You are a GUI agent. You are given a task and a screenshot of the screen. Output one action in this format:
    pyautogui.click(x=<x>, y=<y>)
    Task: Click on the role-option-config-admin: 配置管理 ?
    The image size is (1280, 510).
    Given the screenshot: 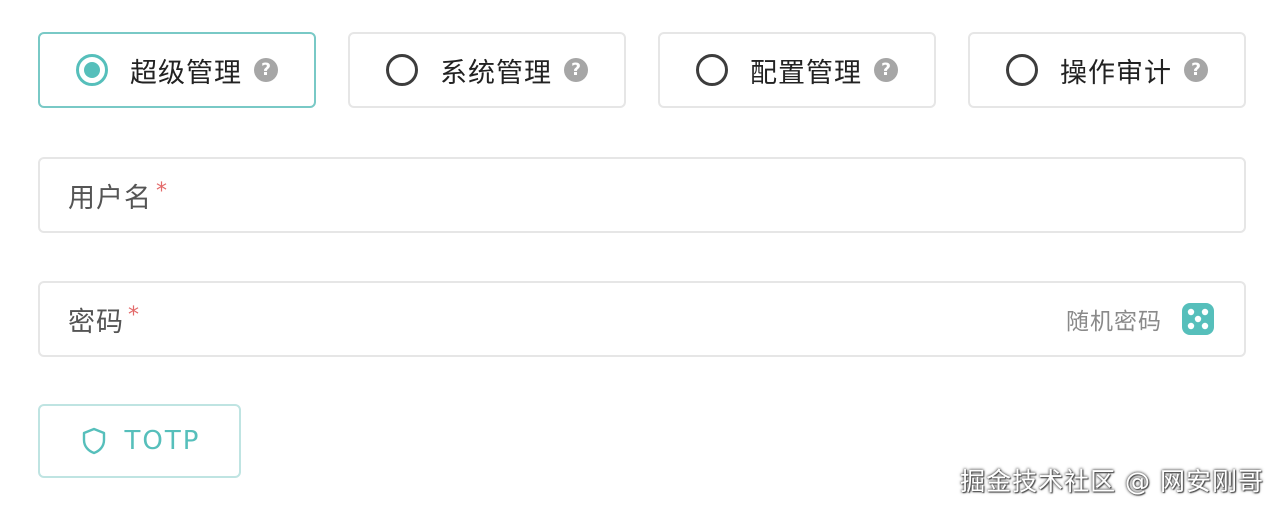 What is the action you would take?
    pyautogui.click(x=797, y=70)
    